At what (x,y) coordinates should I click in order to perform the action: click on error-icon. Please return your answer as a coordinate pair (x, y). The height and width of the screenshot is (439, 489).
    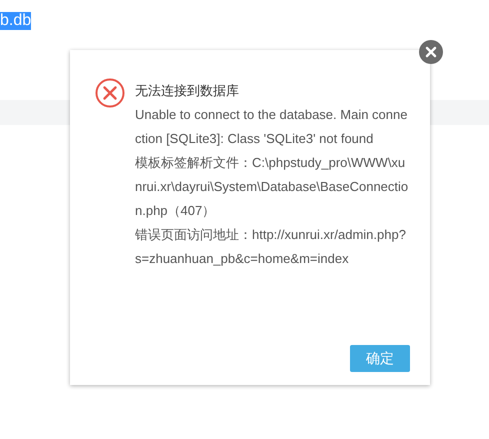
    Looking at the image, I should click on (110, 93).